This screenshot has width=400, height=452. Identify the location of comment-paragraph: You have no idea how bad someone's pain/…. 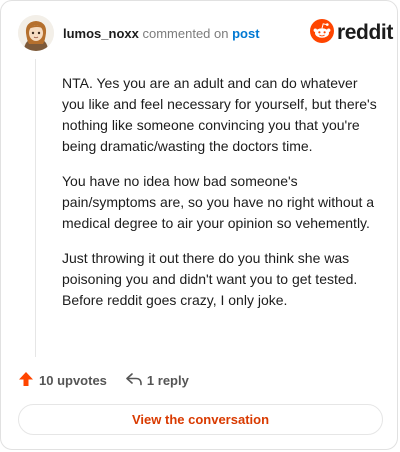
(218, 202).